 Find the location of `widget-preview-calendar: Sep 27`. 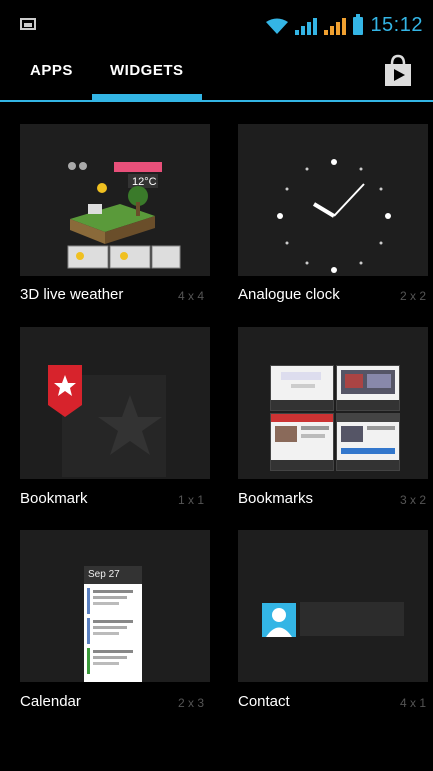

widget-preview-calendar: Sep 27 is located at coordinates (115, 606).